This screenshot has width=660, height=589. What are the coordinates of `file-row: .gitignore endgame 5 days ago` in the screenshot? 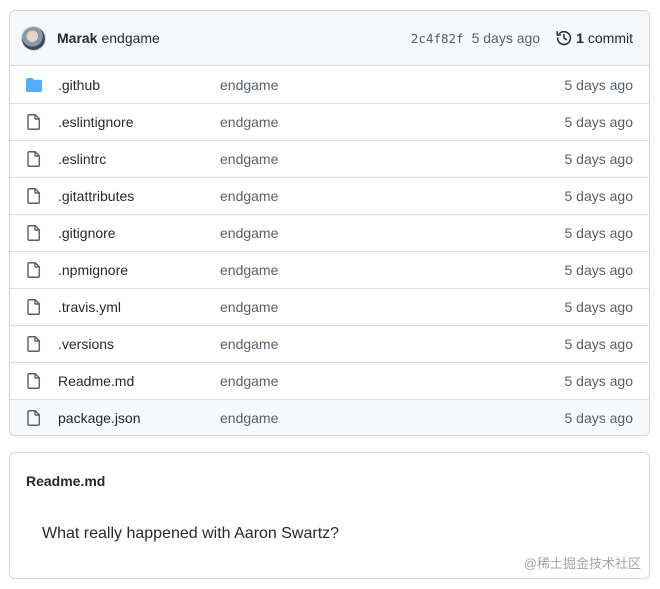 It's located at (329, 232).